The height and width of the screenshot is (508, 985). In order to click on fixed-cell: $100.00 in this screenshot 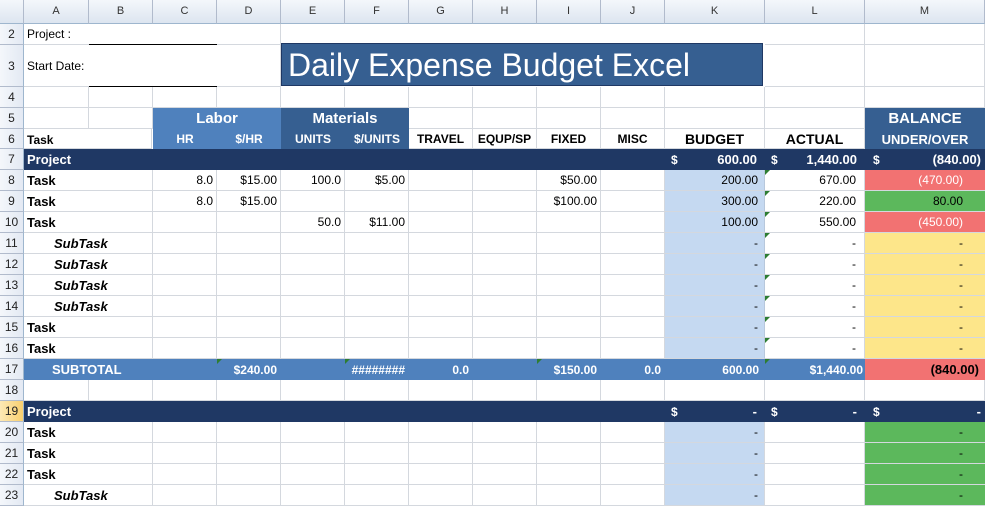, I will do `click(569, 201)`.